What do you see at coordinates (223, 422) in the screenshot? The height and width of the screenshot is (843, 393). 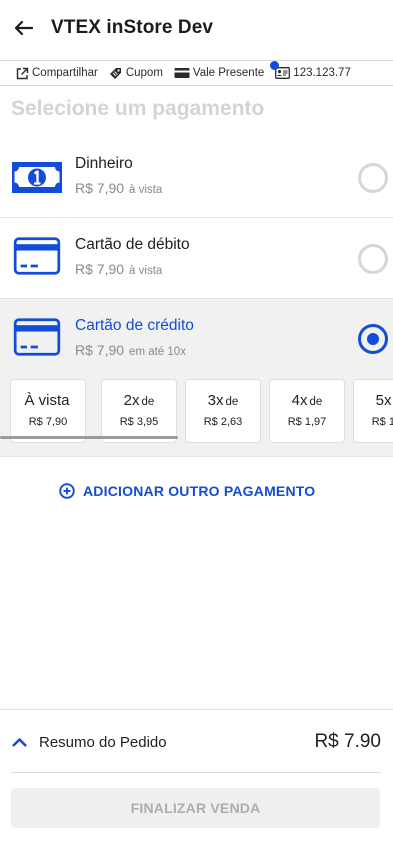 I see `installment-value: R$ 2,63` at bounding box center [223, 422].